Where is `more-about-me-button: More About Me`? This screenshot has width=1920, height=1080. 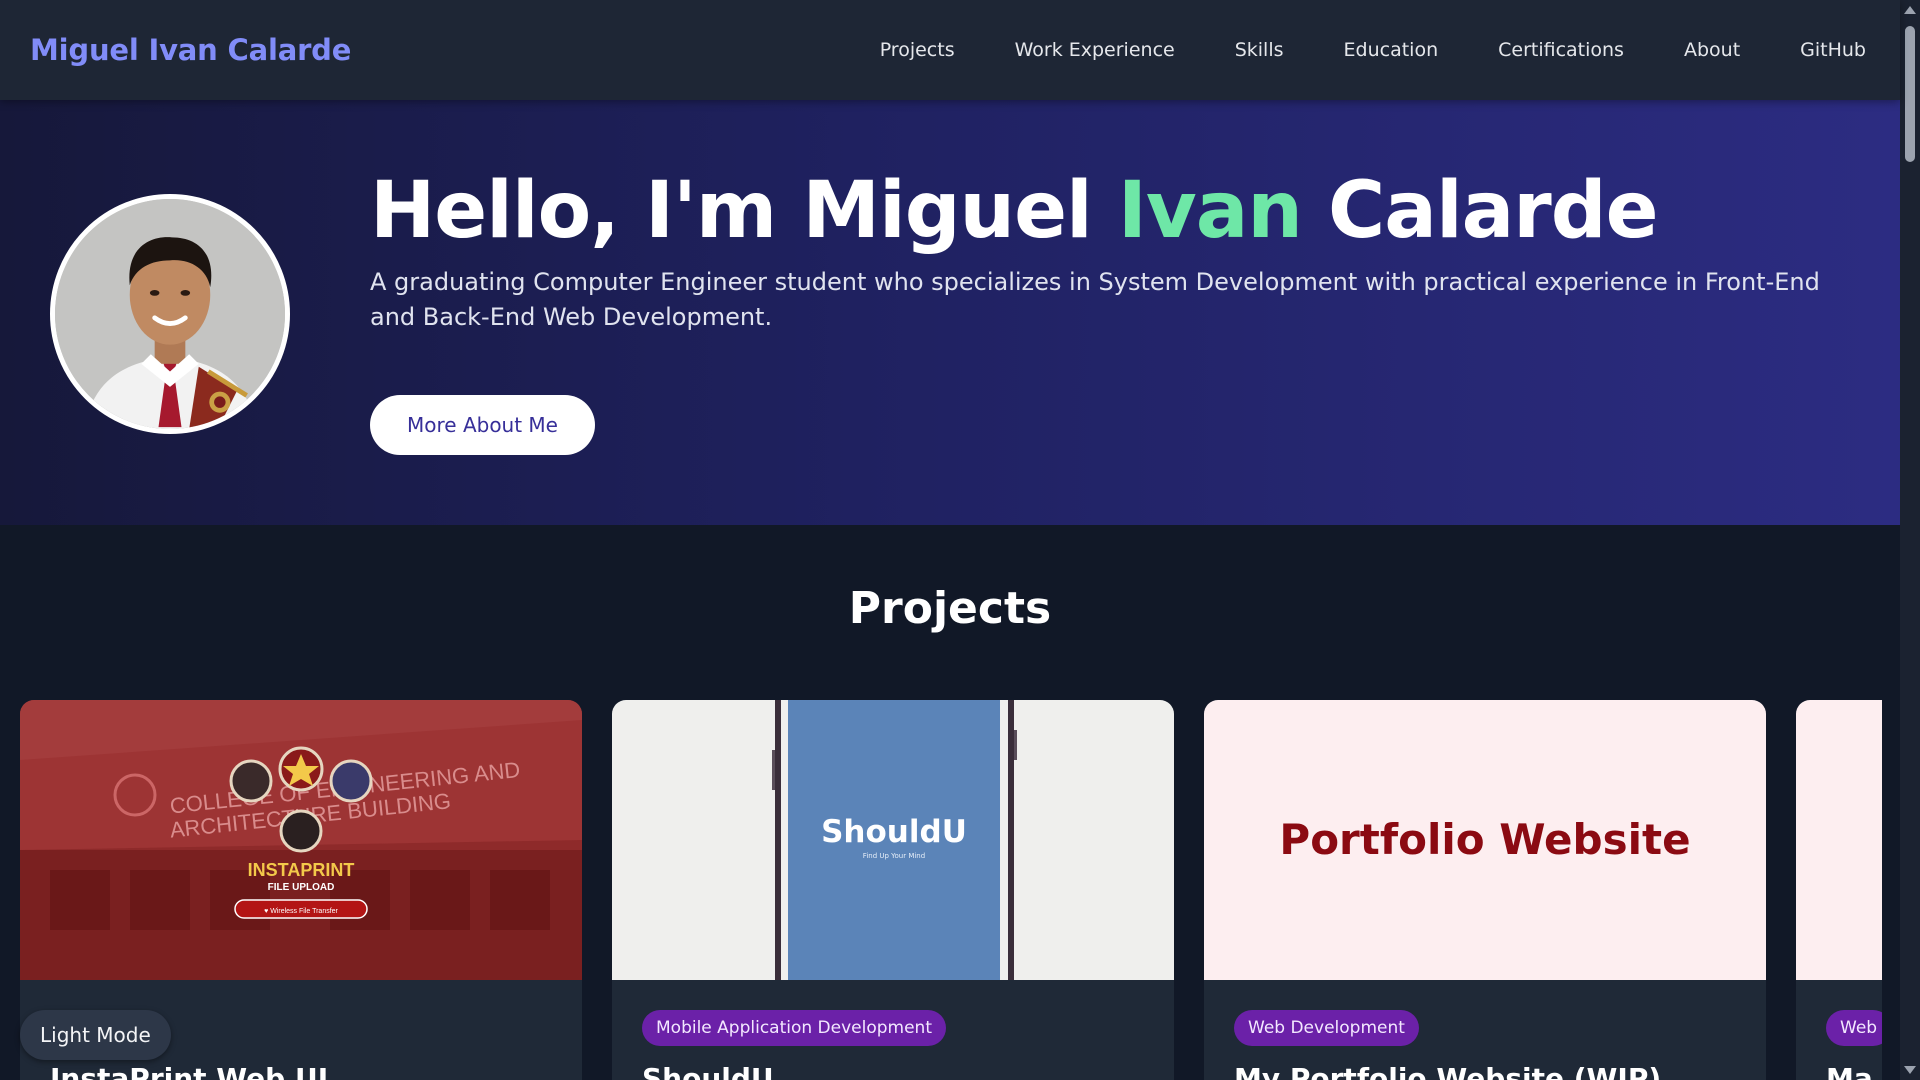 more-about-me-button: More About Me is located at coordinates (482, 425).